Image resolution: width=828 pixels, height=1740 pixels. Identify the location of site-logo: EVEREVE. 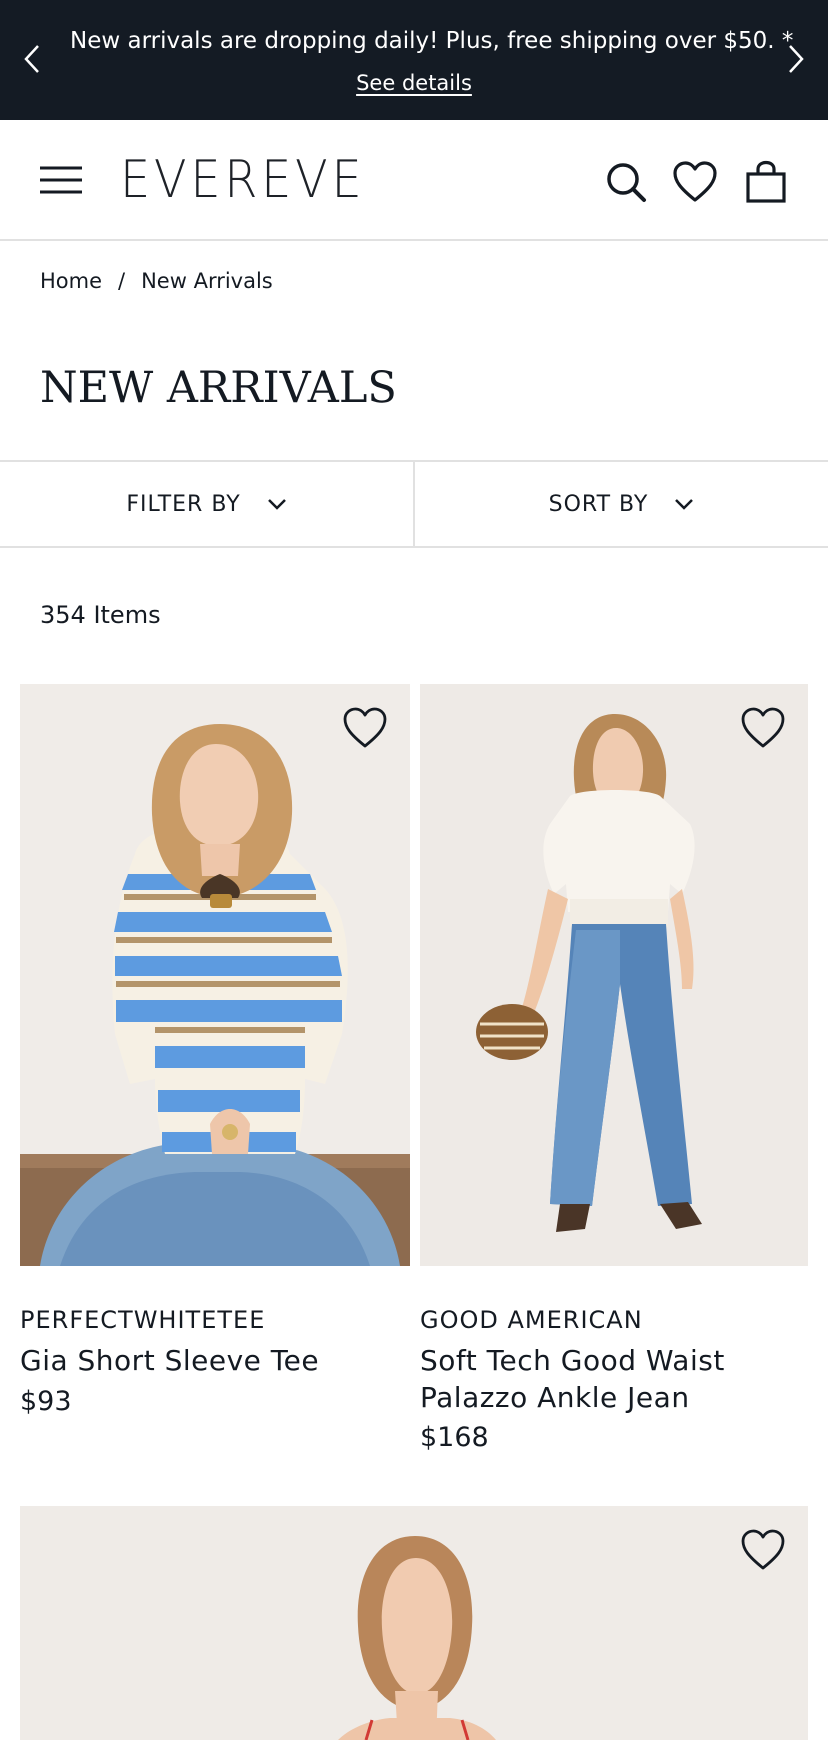
(242, 180).